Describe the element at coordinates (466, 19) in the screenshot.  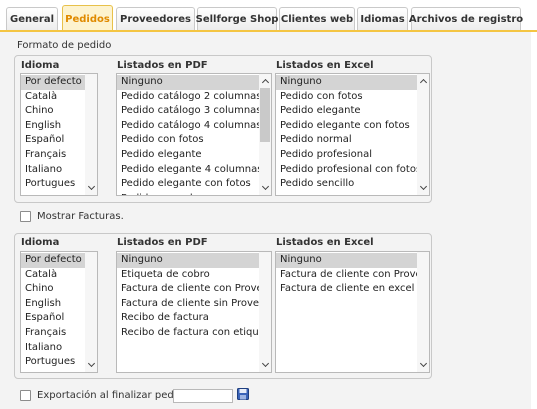
I see `tab-archivos-de-registro: Archivos de registro` at that location.